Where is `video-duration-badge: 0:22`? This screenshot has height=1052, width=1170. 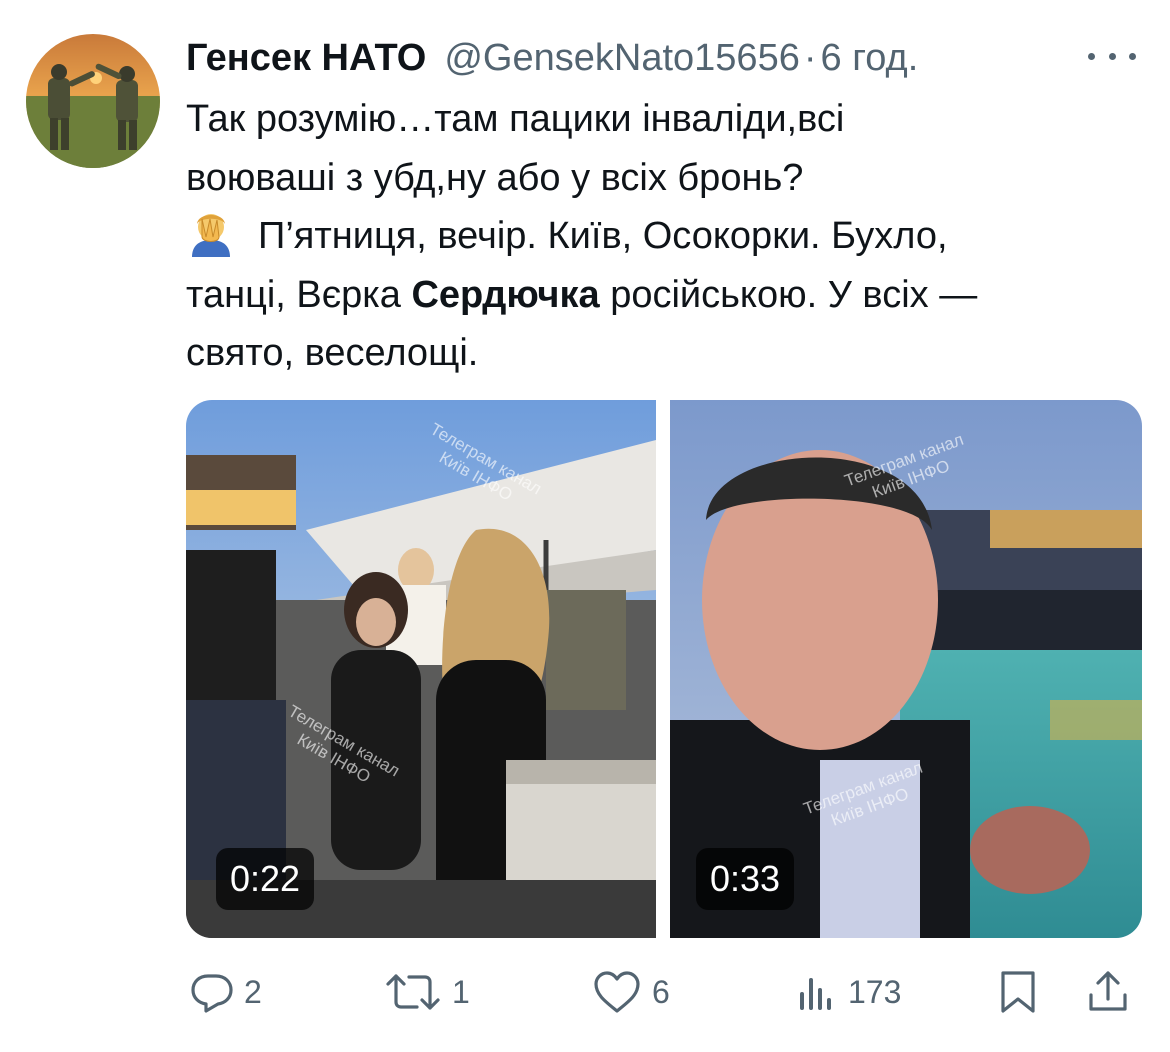 video-duration-badge: 0:22 is located at coordinates (265, 879).